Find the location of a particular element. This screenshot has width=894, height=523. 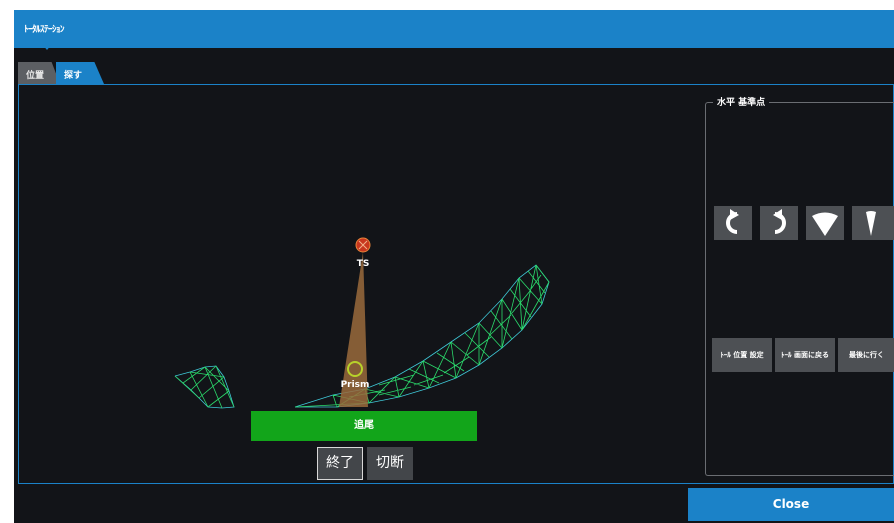

return-to-tool-screen-button: ﾄｰﾙ 画面に戻る is located at coordinates (805, 355).